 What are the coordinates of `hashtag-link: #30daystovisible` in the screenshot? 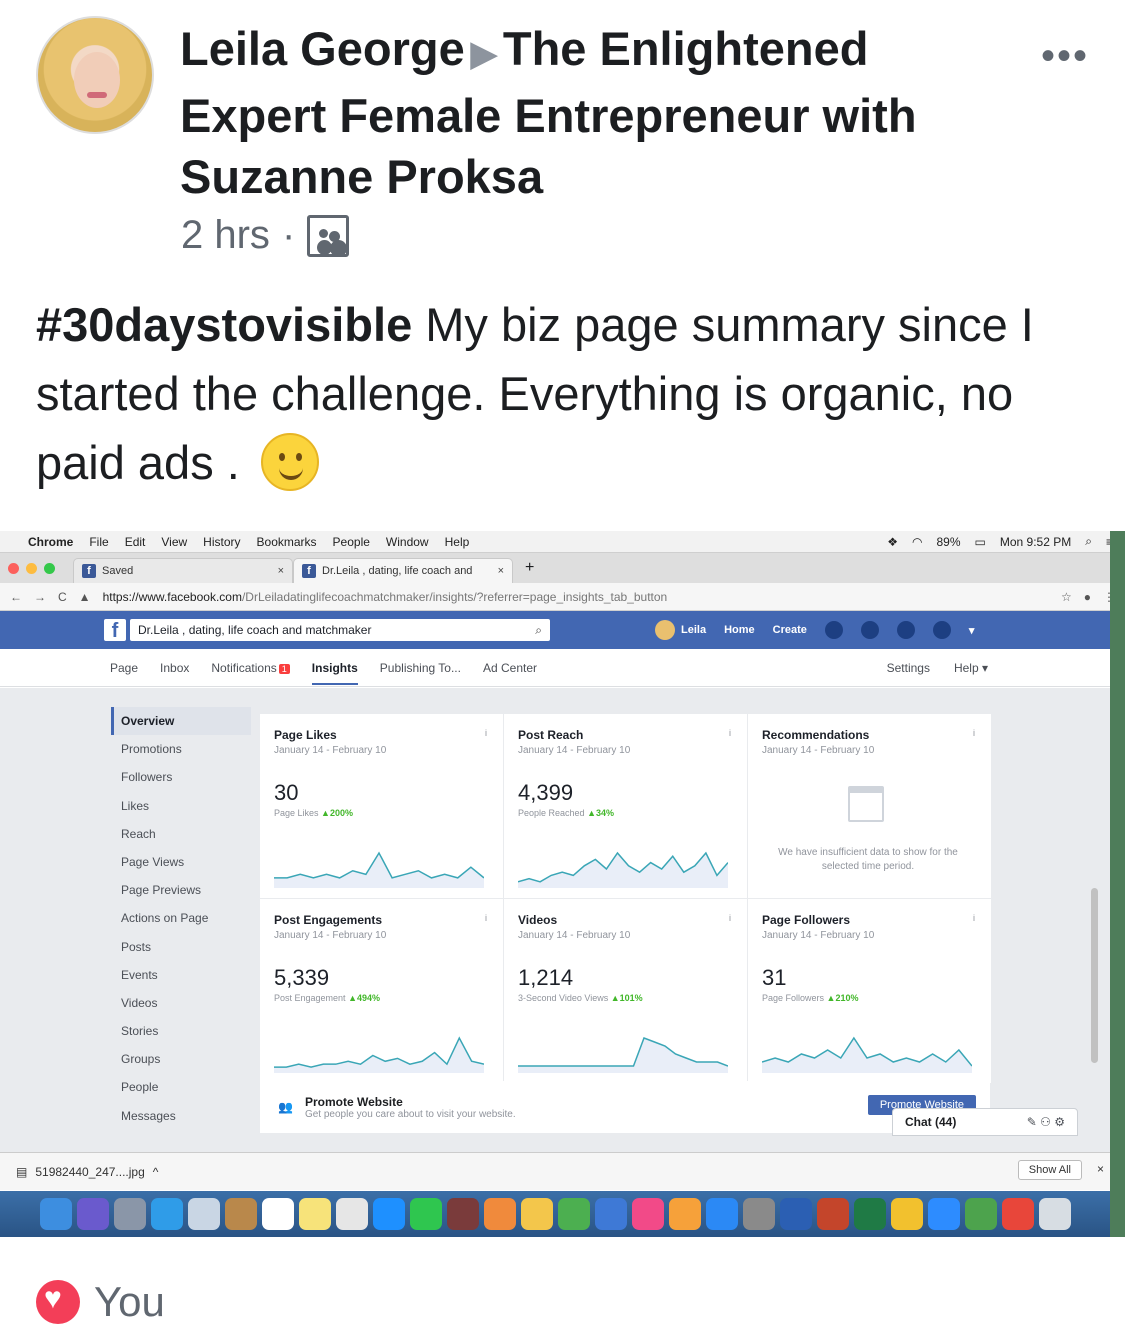 It's located at (224, 324).